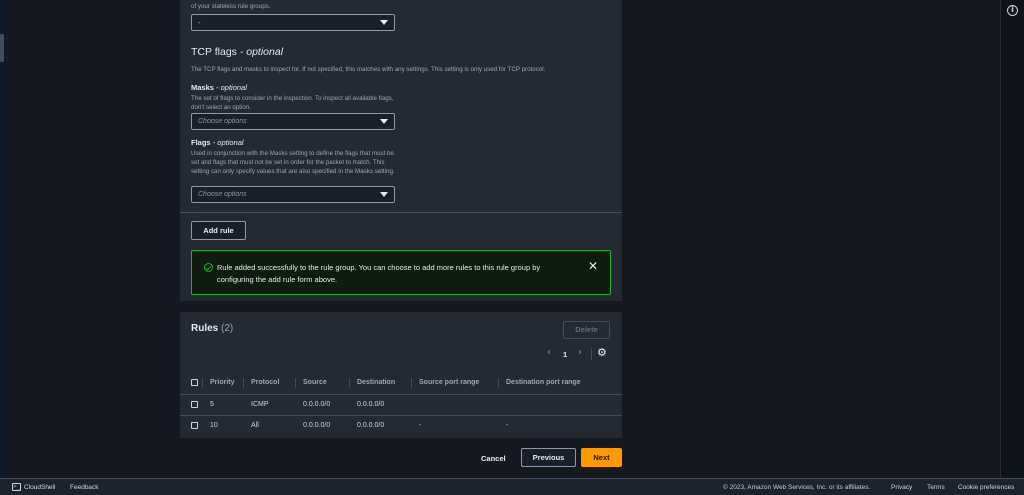  I want to click on cell-source-port-range, so click(454, 405).